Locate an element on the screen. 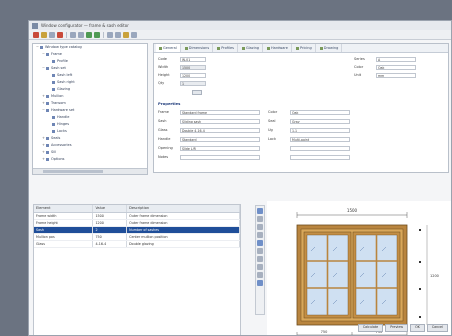  tree-item: + Mullion is located at coordinates (90, 96).